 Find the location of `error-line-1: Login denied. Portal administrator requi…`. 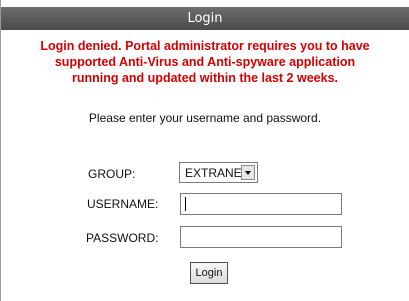

error-line-1: Login denied. Portal administrator requi… is located at coordinates (205, 46).